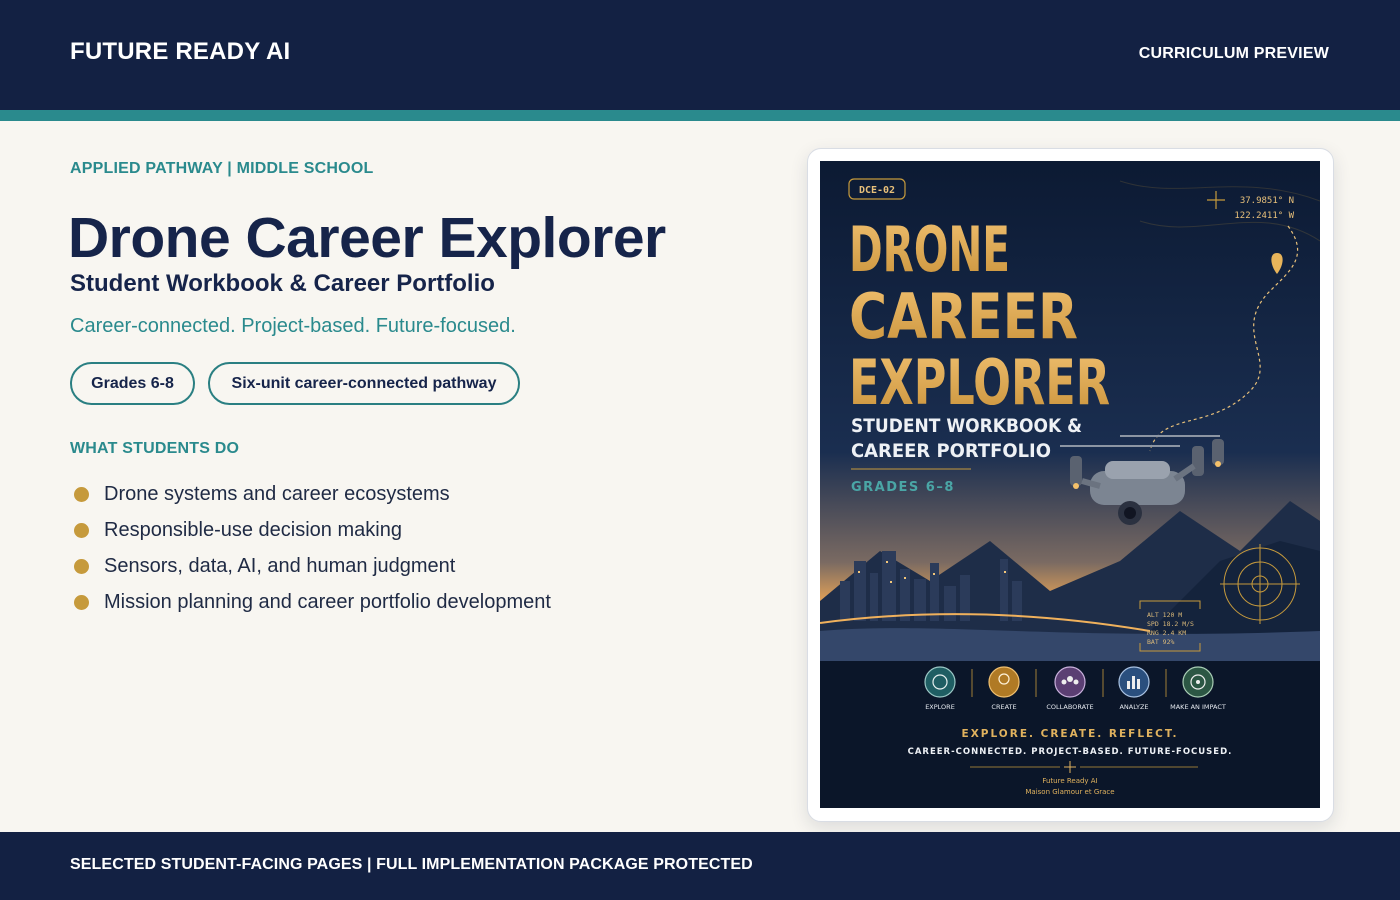 This screenshot has height=900, width=1400. Describe the element at coordinates (929, 249) in the screenshot. I see `cover-title-line-1: DRONE` at that location.